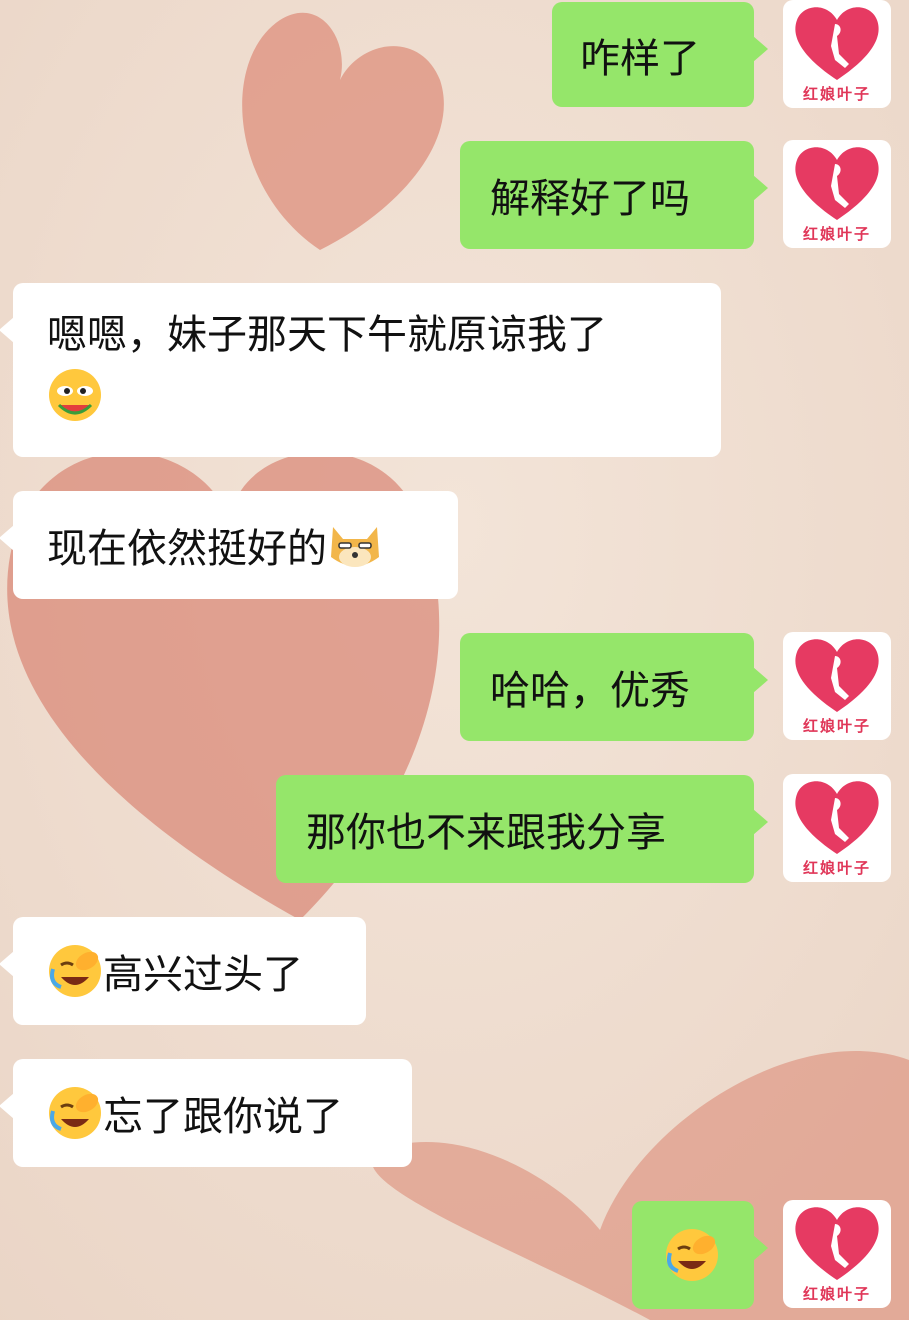 The height and width of the screenshot is (1320, 909). I want to click on my-message-bubble, so click(700, 1255).